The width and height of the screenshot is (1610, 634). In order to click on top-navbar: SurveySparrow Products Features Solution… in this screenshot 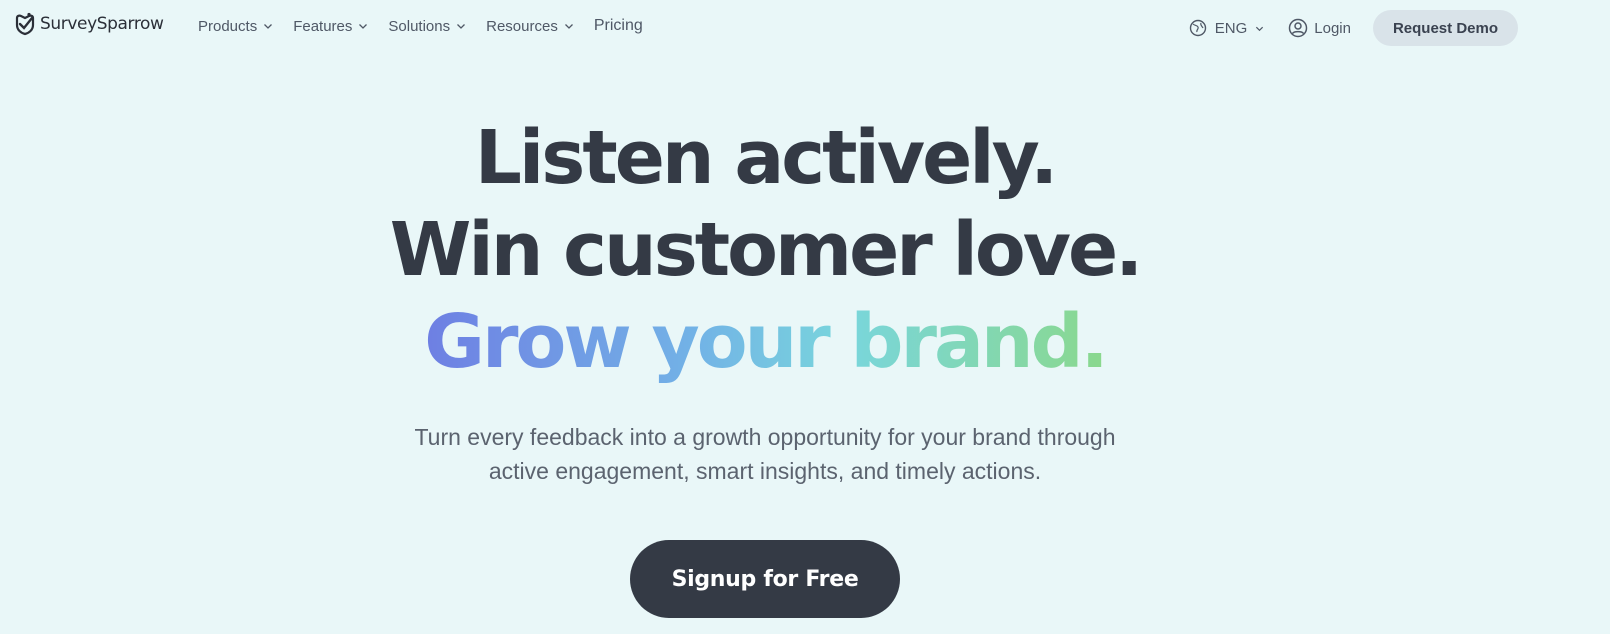, I will do `click(805, 26)`.